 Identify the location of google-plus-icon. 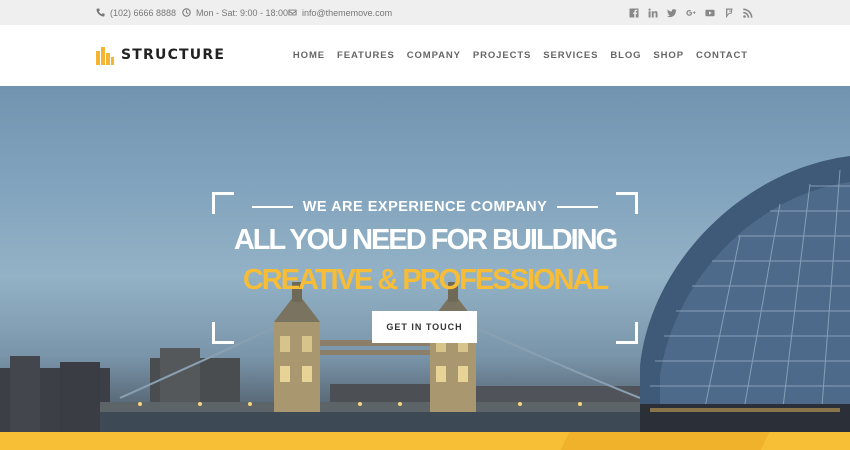
(690, 12).